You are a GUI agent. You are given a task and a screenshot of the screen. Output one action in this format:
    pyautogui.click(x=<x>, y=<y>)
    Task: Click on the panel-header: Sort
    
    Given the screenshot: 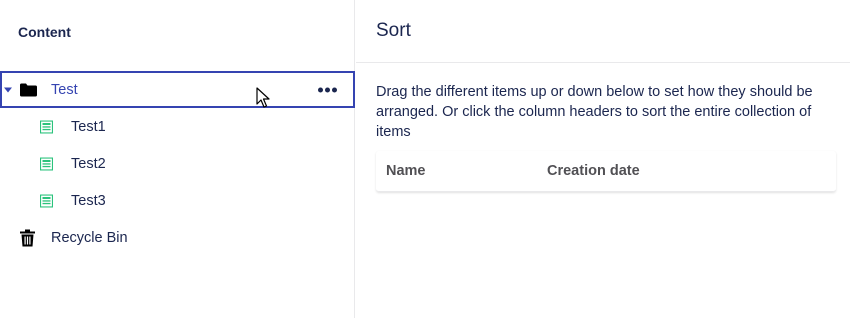 What is the action you would take?
    pyautogui.click(x=603, y=31)
    